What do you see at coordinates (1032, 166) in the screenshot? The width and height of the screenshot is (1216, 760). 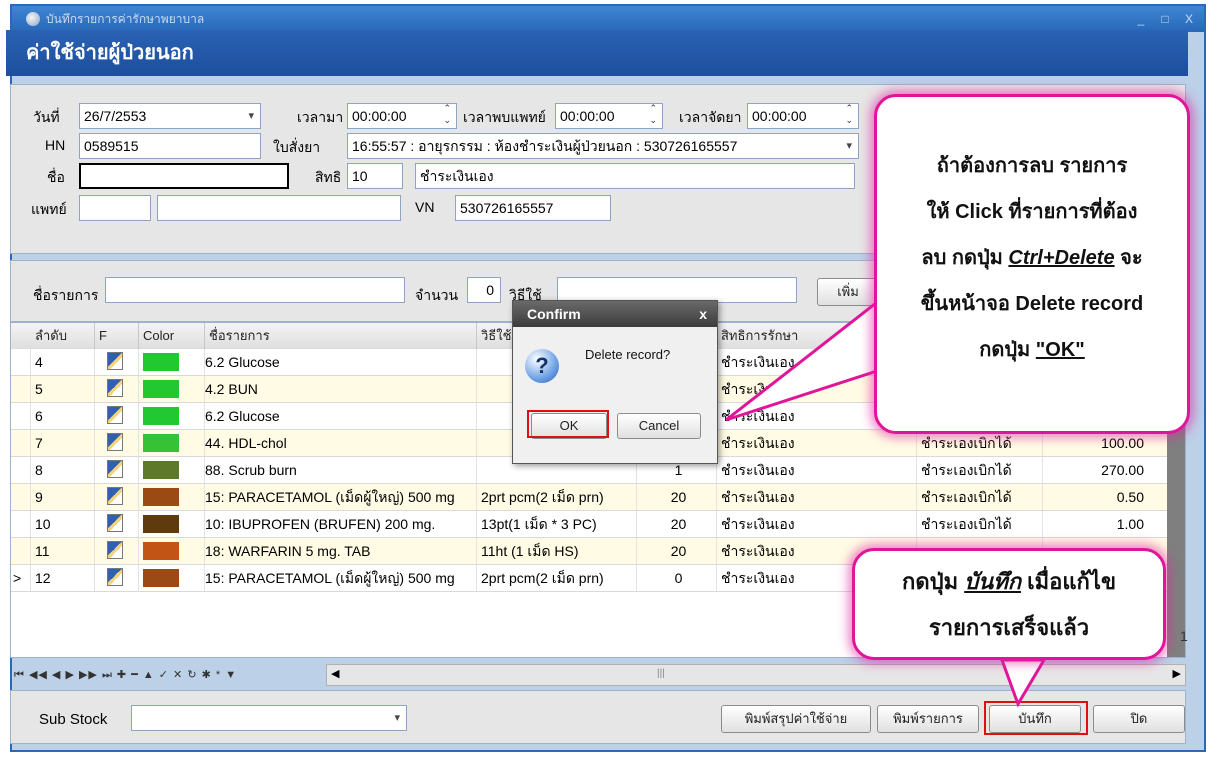 I see `delete-callout-line1: ถ้าต้องการลบ รายการ` at bounding box center [1032, 166].